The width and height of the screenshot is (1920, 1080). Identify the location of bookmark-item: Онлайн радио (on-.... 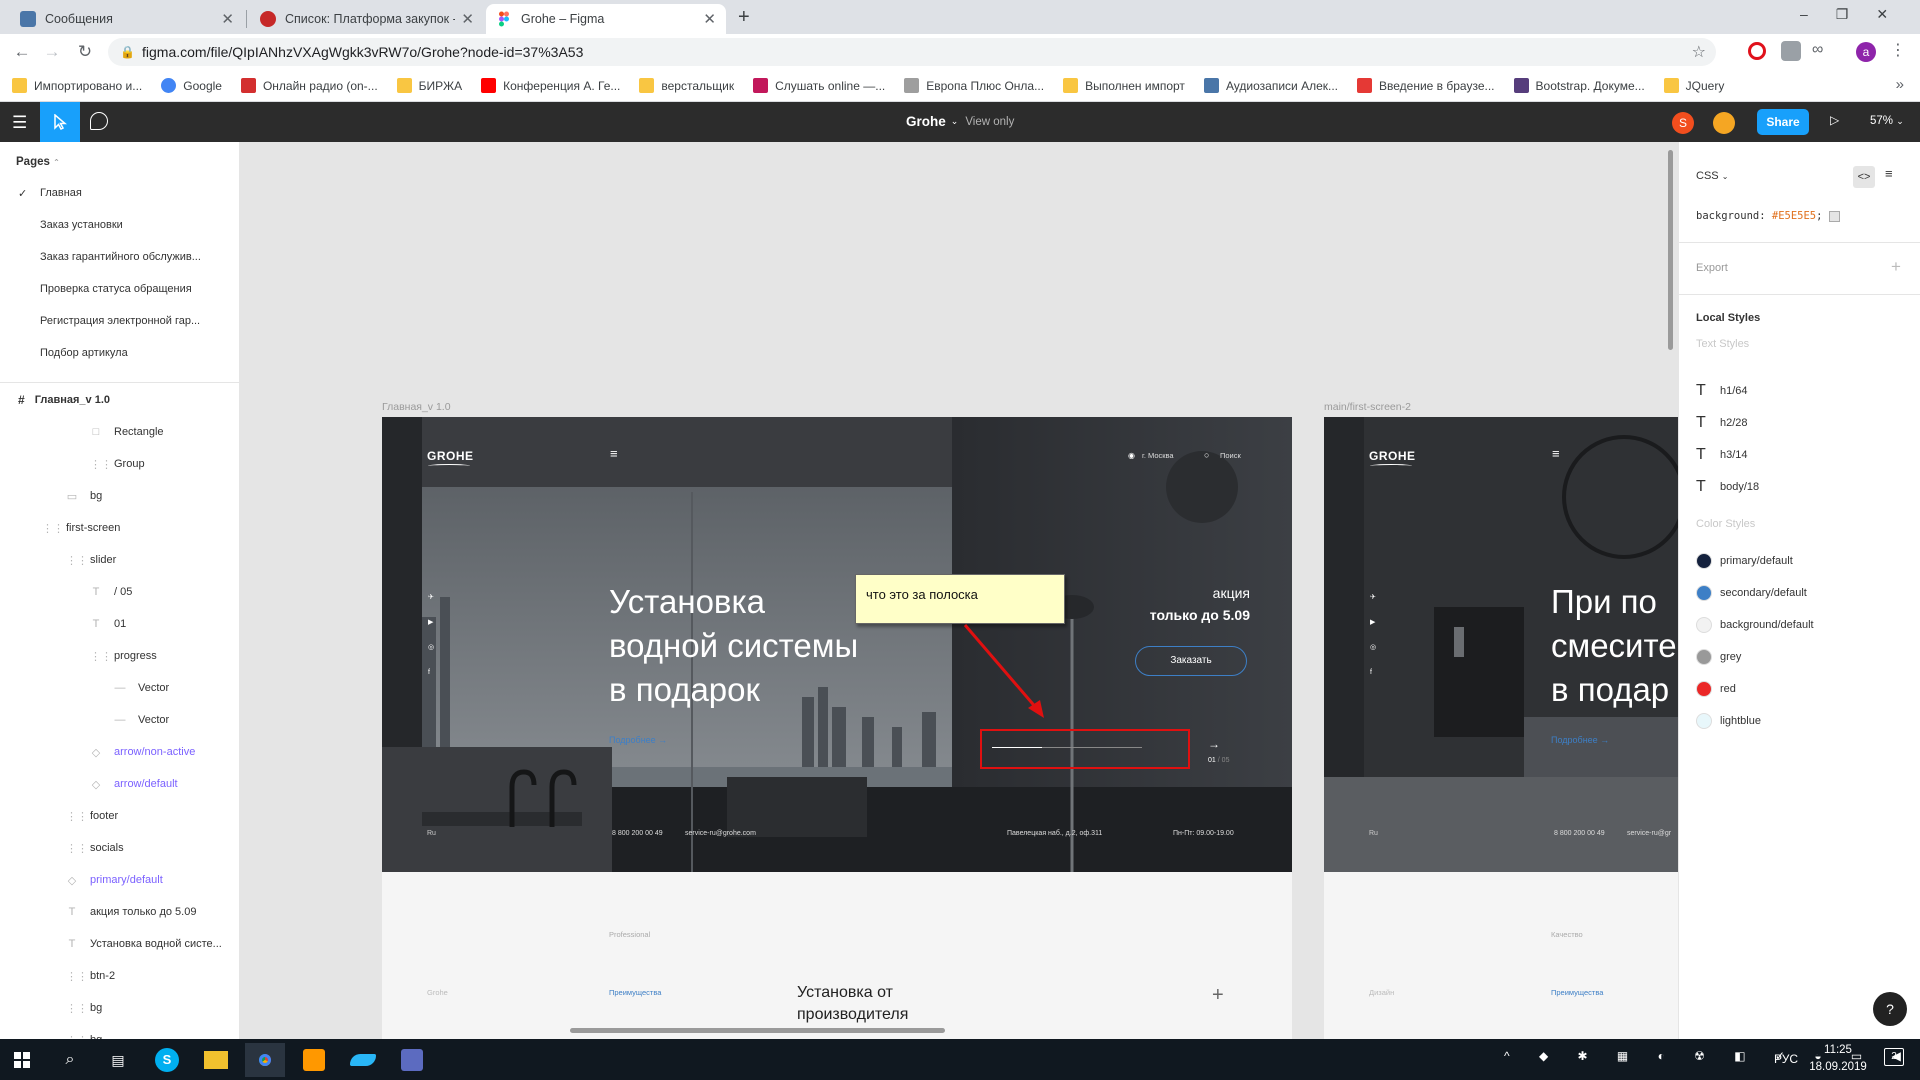
(309, 85).